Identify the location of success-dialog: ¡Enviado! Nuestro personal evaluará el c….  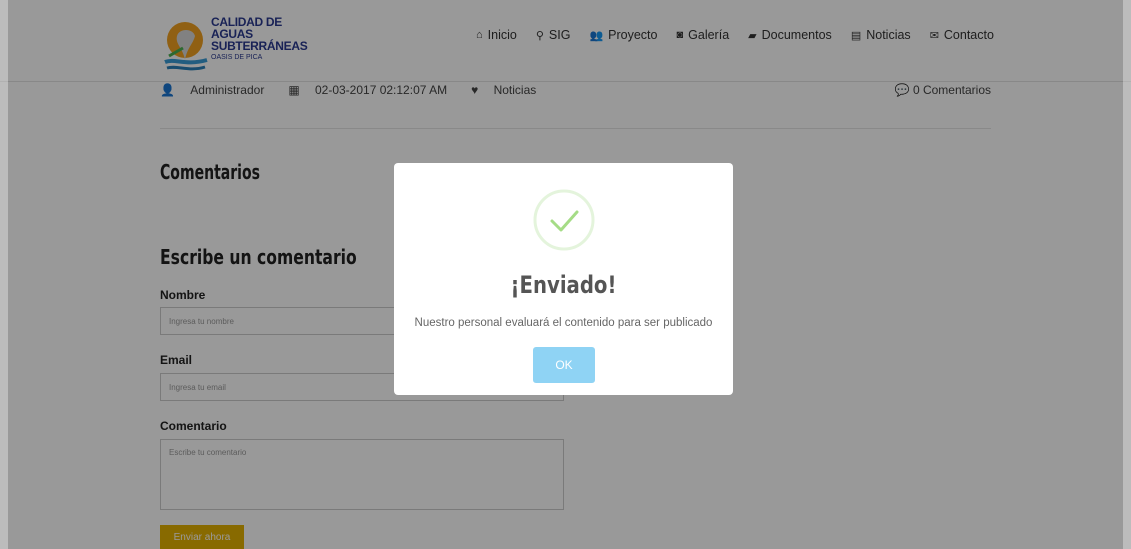
(563, 279).